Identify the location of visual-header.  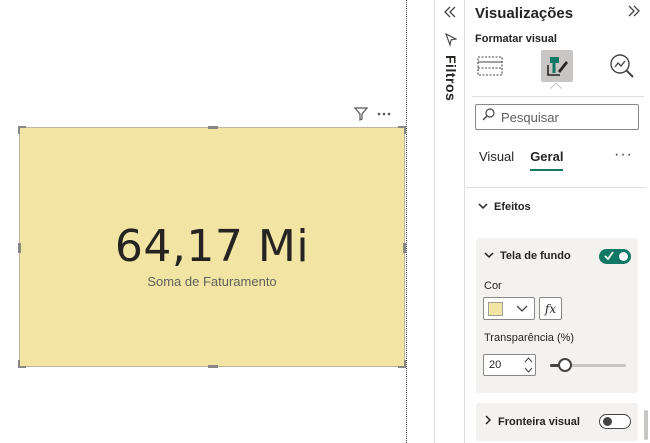
(378, 115).